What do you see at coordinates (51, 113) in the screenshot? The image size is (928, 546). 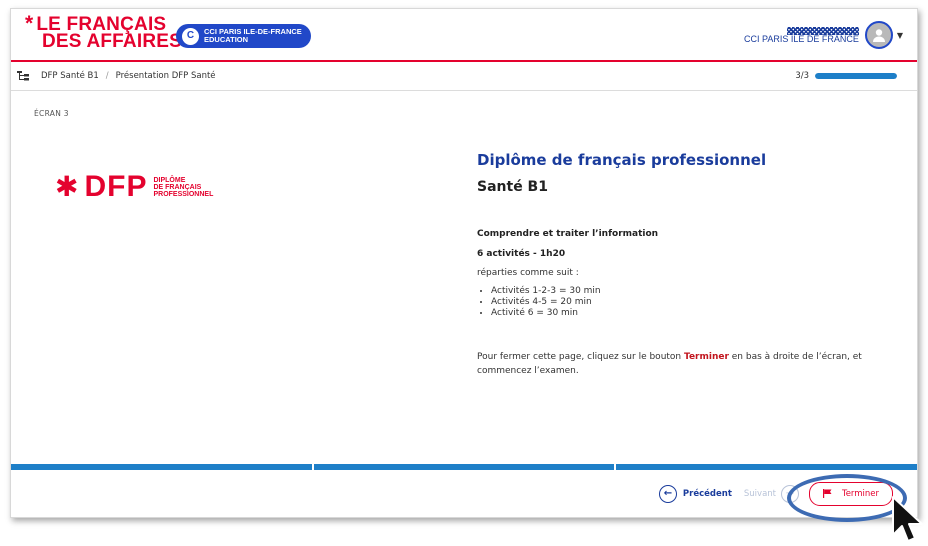 I see `screen-label: ÉCRAN 3` at bounding box center [51, 113].